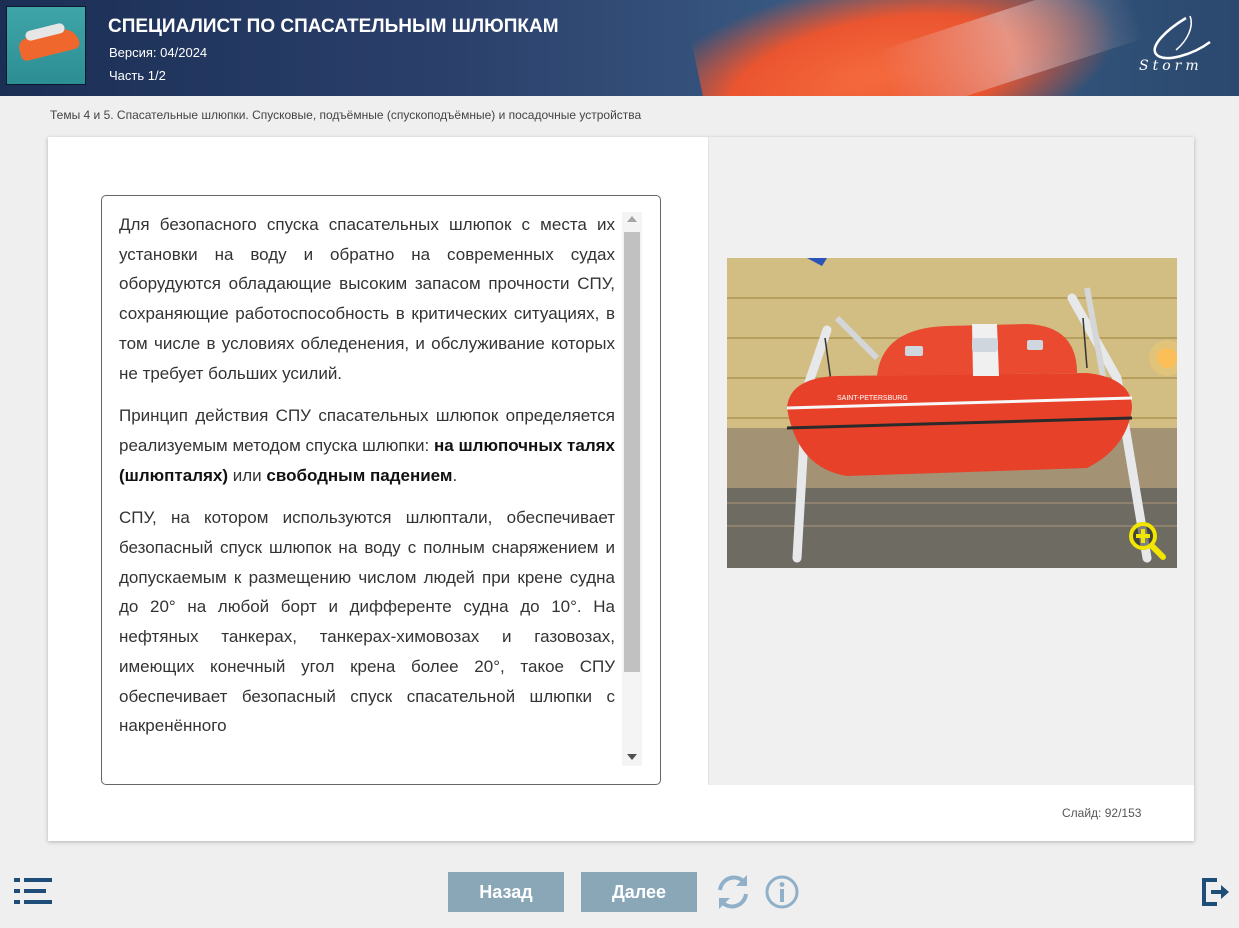 The height and width of the screenshot is (928, 1239). I want to click on course-title: СПЕЦИАЛИСТ ПО СПАСАТЕЛЬНЫМ ШЛЮПКАМ, so click(333, 26).